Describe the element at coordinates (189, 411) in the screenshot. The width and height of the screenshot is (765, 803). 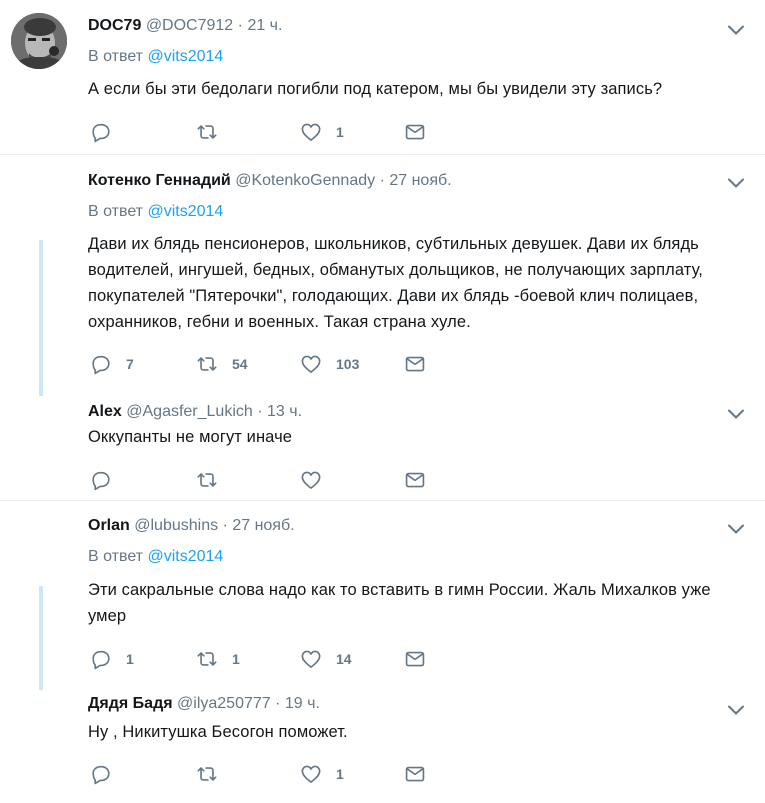
I see `username: @Agasfer_Lukich` at that location.